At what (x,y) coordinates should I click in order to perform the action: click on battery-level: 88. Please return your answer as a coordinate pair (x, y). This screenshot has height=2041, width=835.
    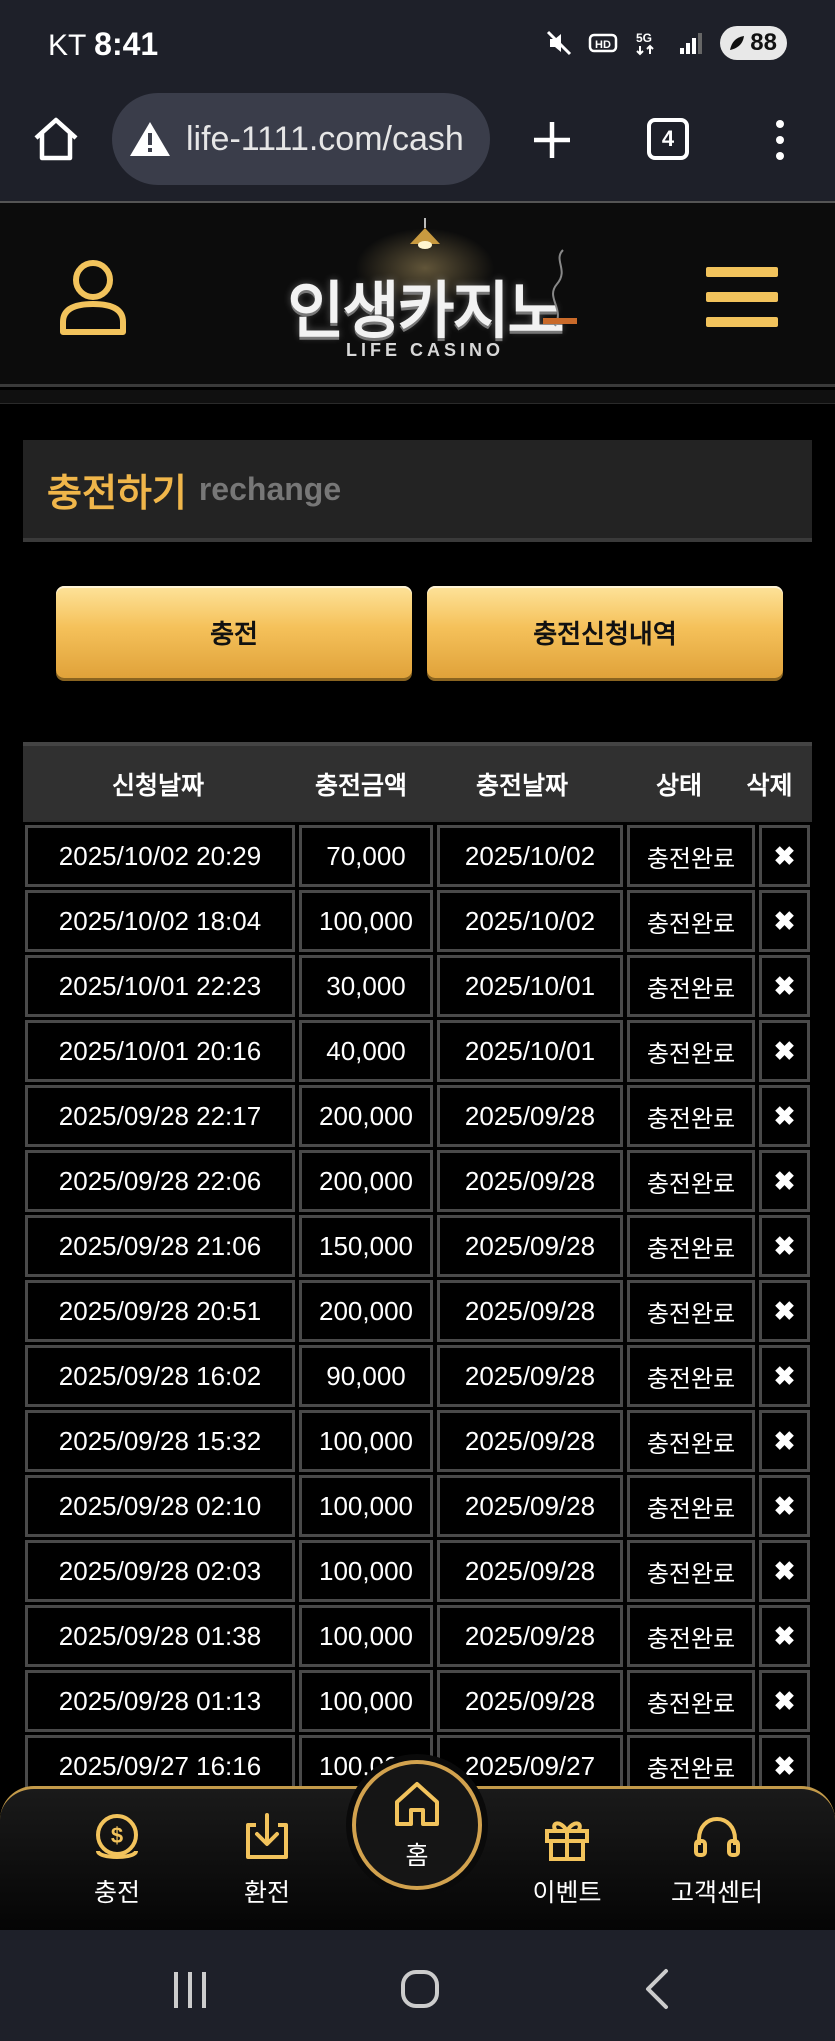
    Looking at the image, I should click on (763, 42).